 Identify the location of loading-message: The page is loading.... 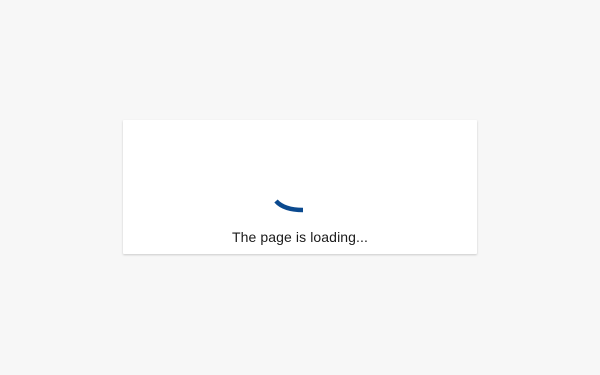
(300, 237).